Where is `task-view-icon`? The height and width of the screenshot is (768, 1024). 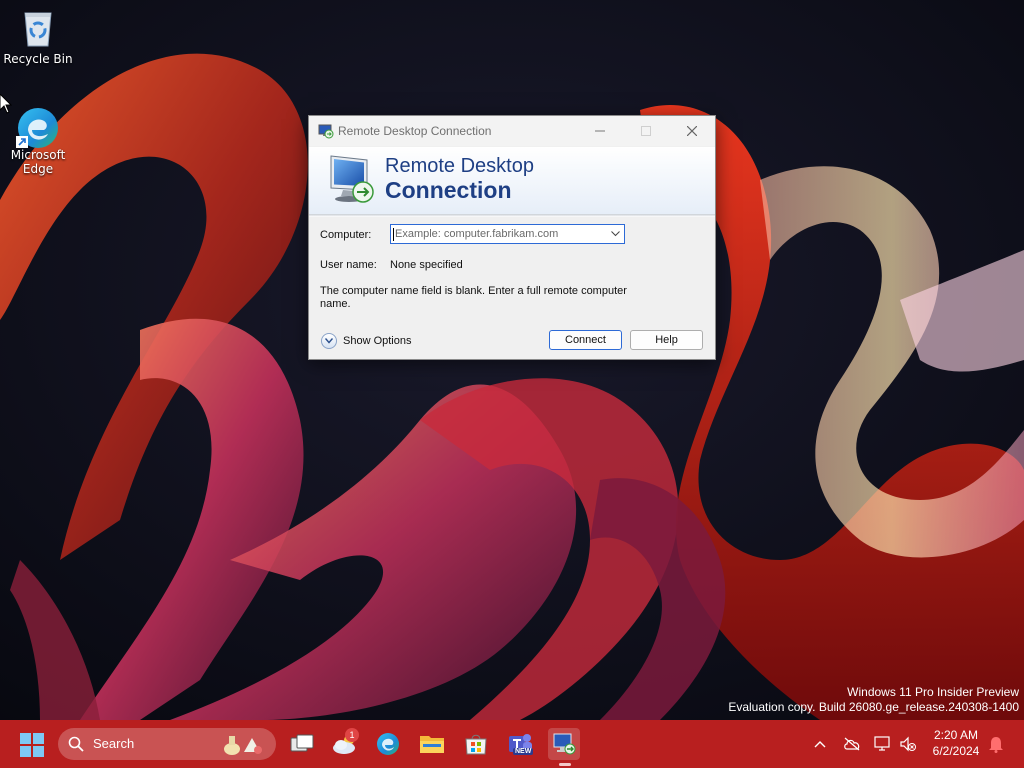 task-view-icon is located at coordinates (302, 743).